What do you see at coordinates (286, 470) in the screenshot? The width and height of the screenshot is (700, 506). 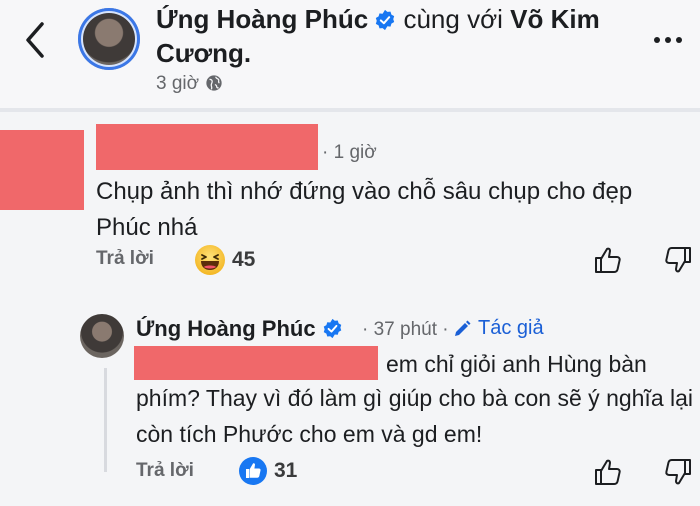 I see `reaction-count: 31` at bounding box center [286, 470].